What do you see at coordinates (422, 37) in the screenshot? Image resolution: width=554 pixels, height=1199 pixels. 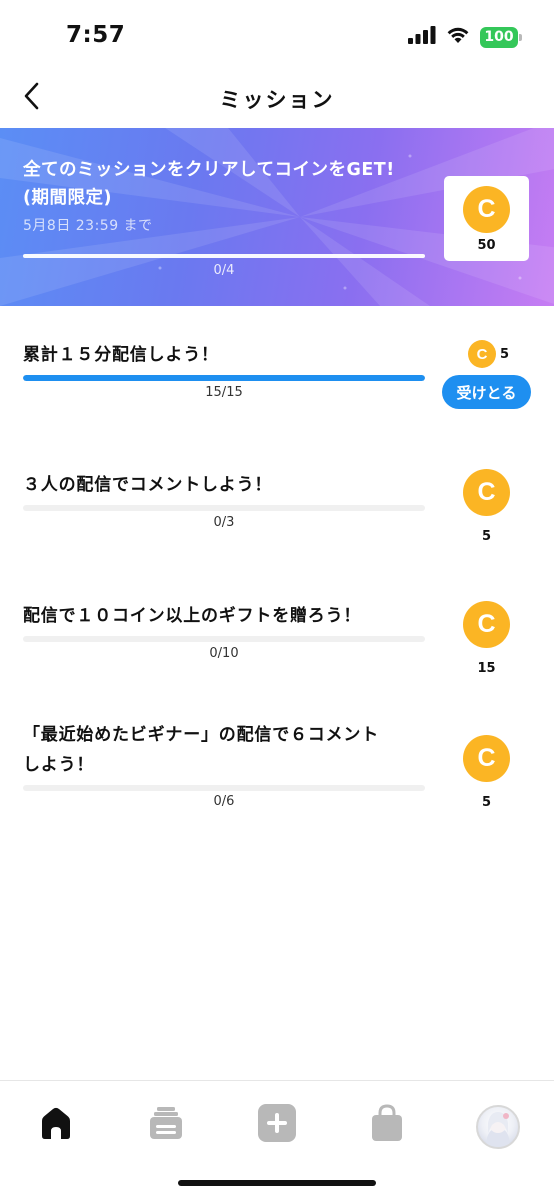 I see `signal-icon` at bounding box center [422, 37].